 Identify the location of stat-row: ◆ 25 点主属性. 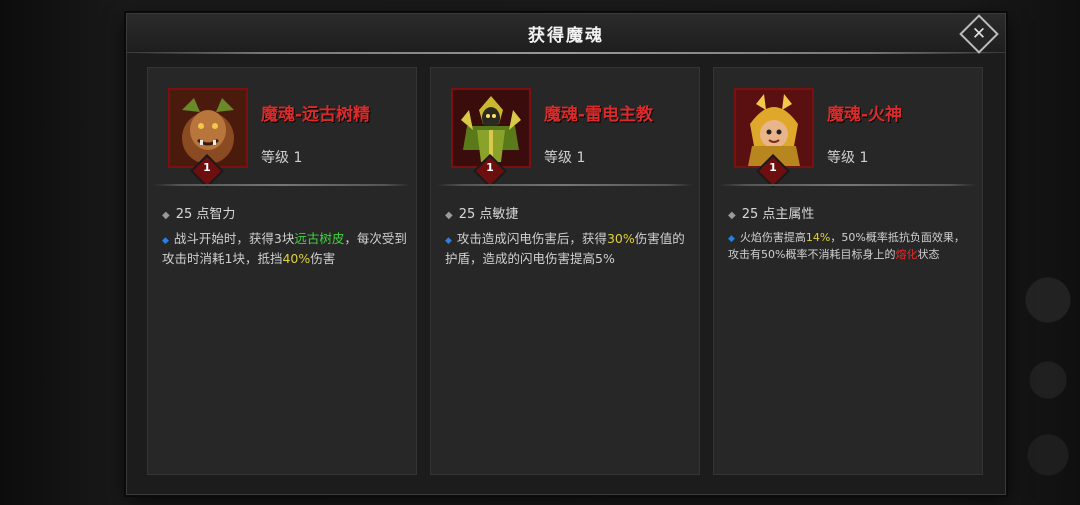
(771, 212).